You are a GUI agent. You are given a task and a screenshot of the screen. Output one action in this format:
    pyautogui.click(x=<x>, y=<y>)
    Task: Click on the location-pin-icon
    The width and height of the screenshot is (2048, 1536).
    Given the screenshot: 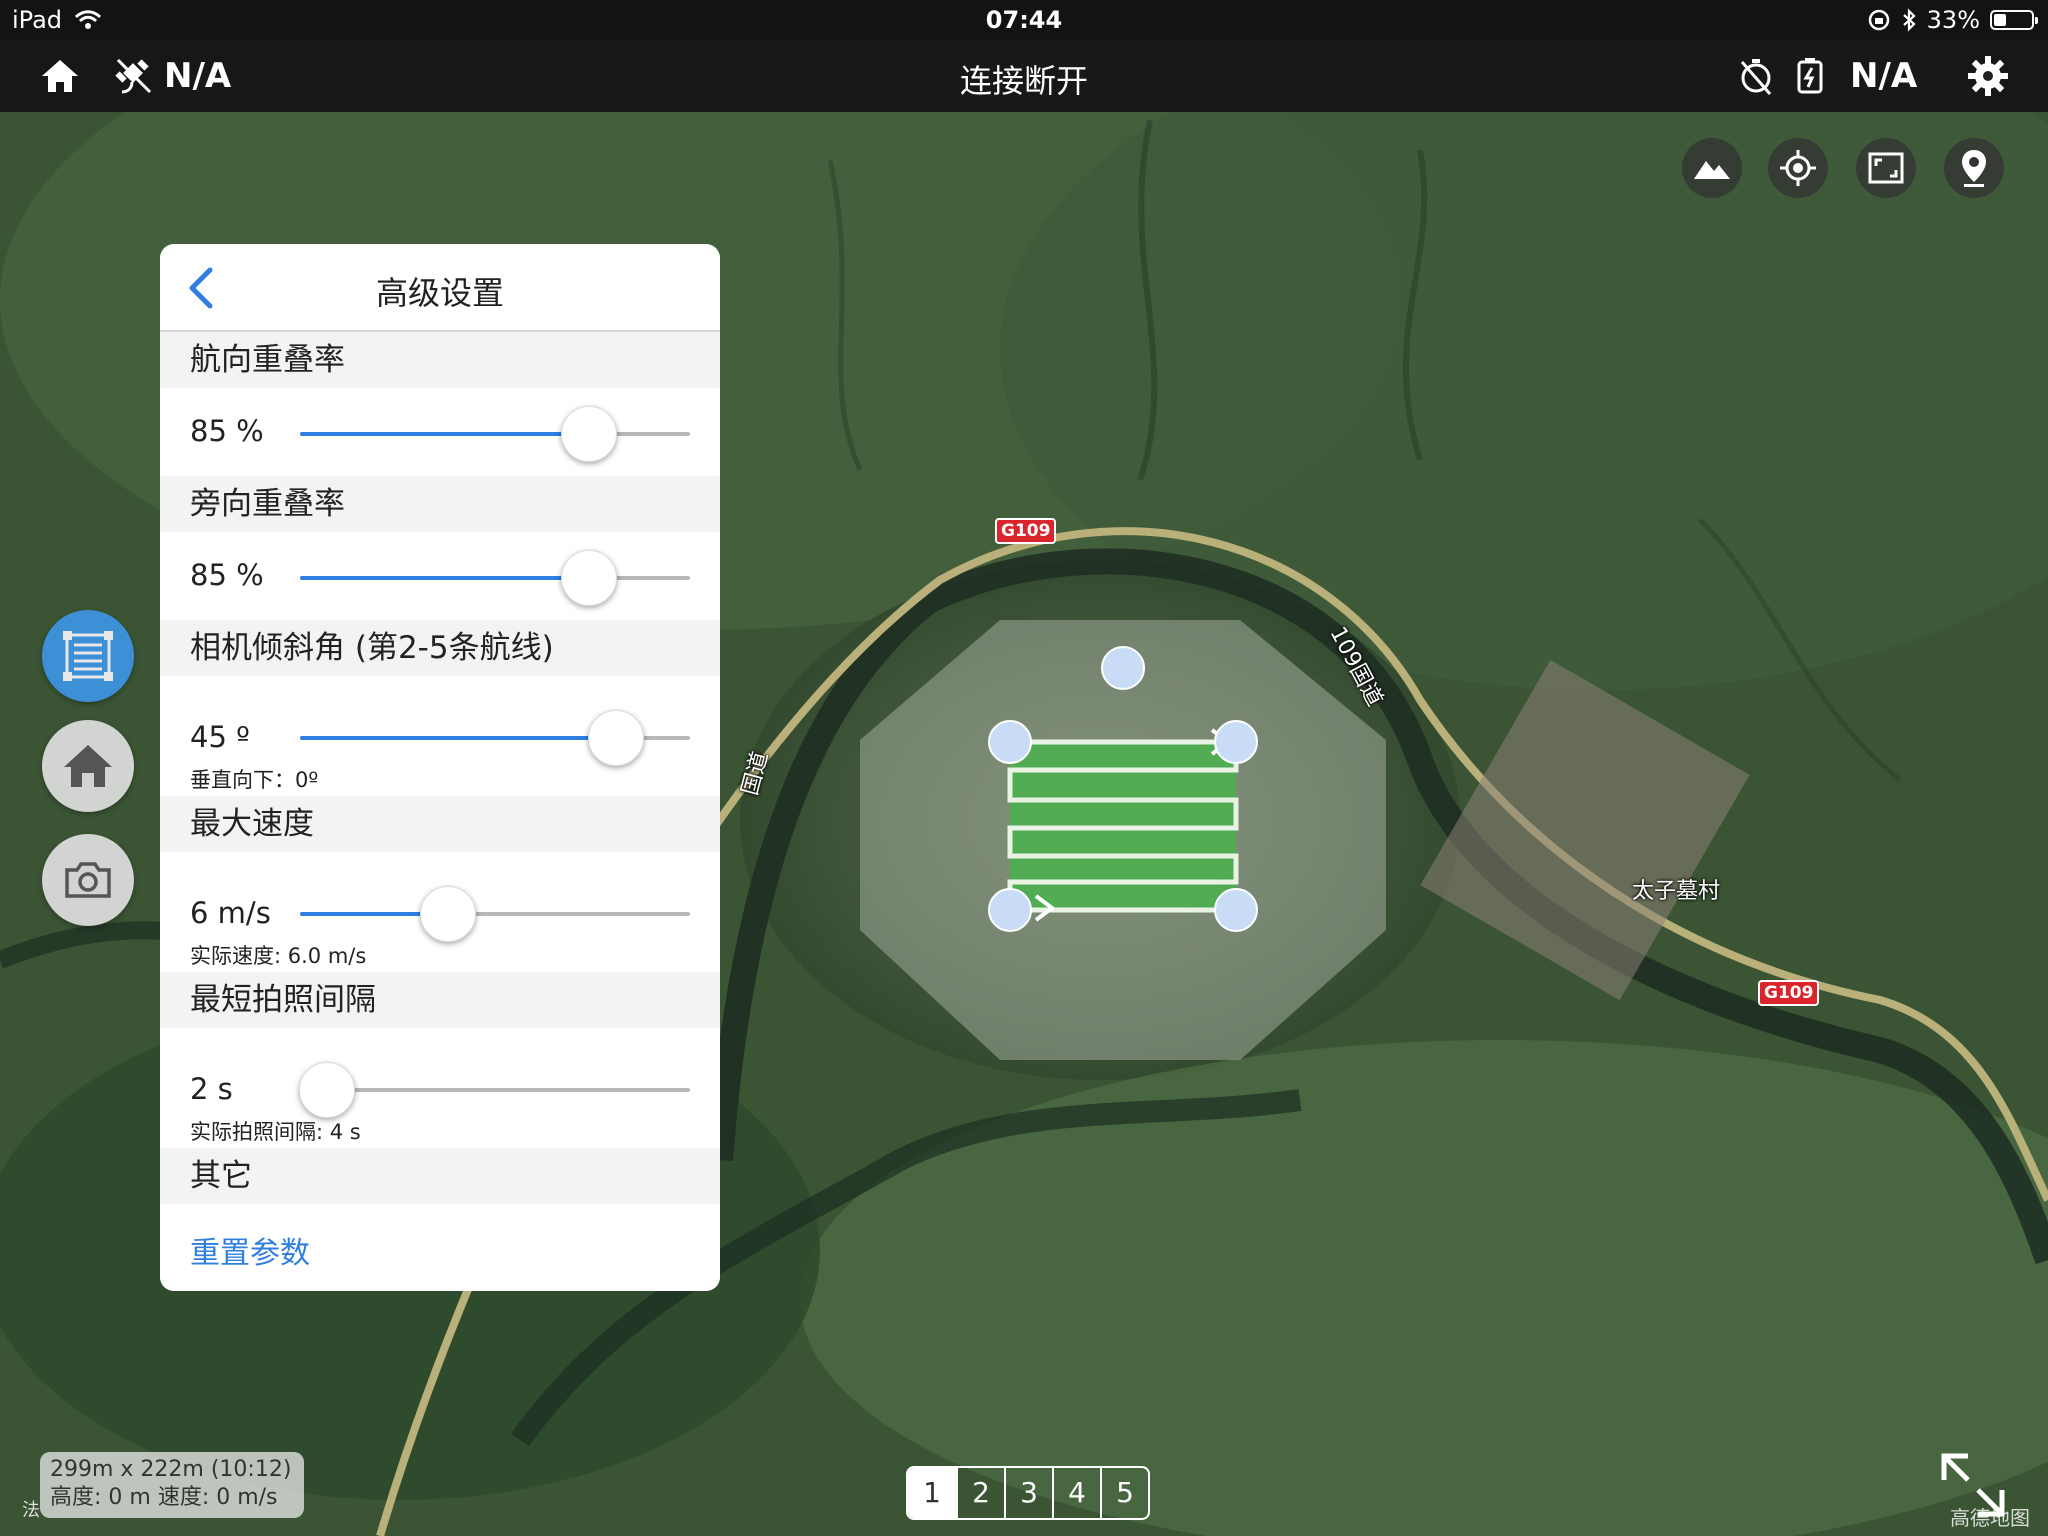 What is the action you would take?
    pyautogui.click(x=1974, y=168)
    